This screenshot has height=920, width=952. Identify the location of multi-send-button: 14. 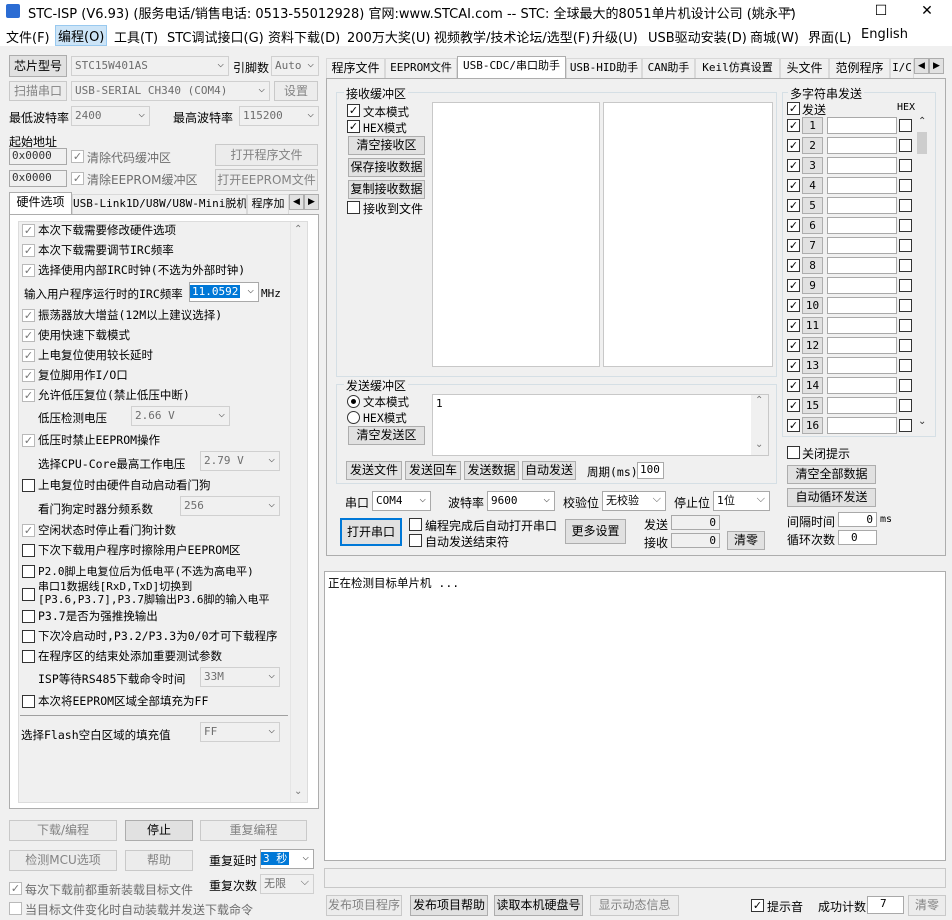
(812, 385).